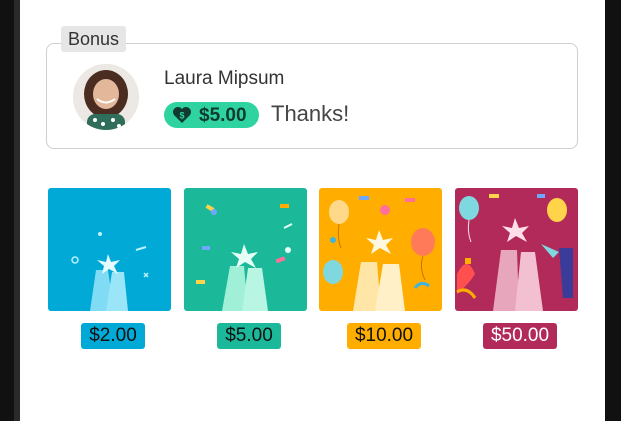 Image resolution: width=621 pixels, height=421 pixels. What do you see at coordinates (613, 210) in the screenshot?
I see `device-frame-right` at bounding box center [613, 210].